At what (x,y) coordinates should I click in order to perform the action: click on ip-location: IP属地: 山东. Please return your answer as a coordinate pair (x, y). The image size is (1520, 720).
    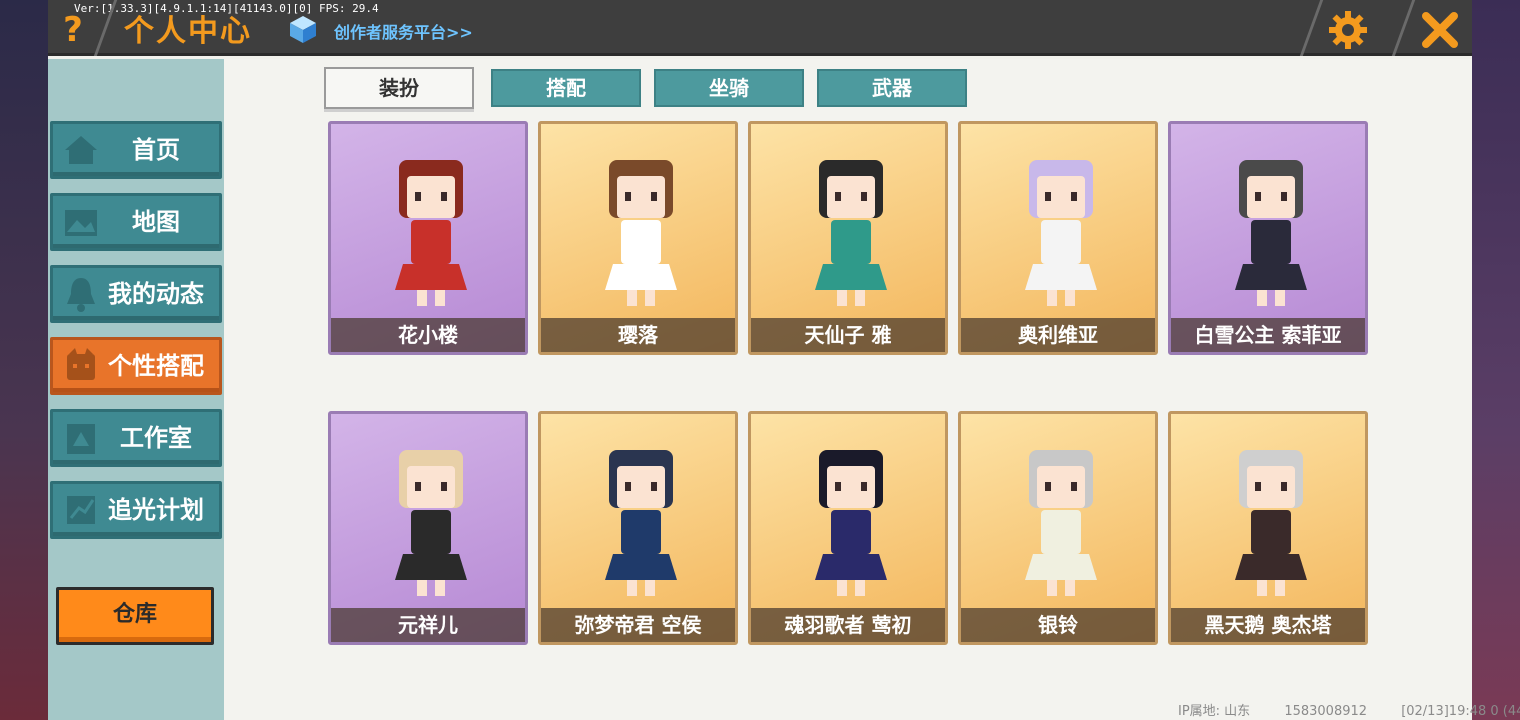
    Looking at the image, I should click on (1214, 711).